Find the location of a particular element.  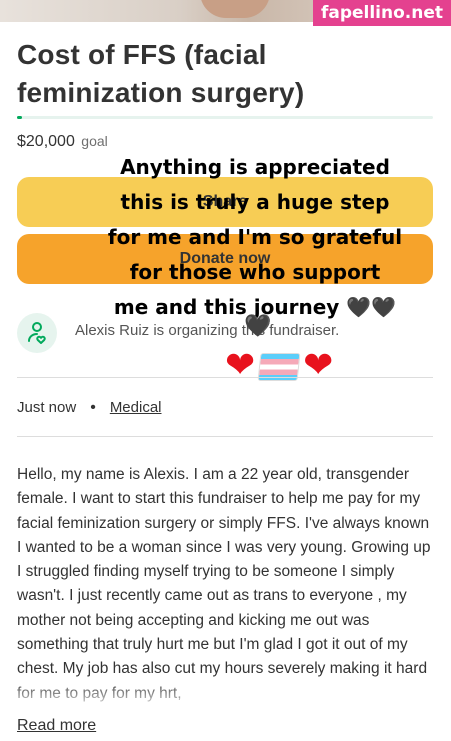

story-fade is located at coordinates (225, 696).